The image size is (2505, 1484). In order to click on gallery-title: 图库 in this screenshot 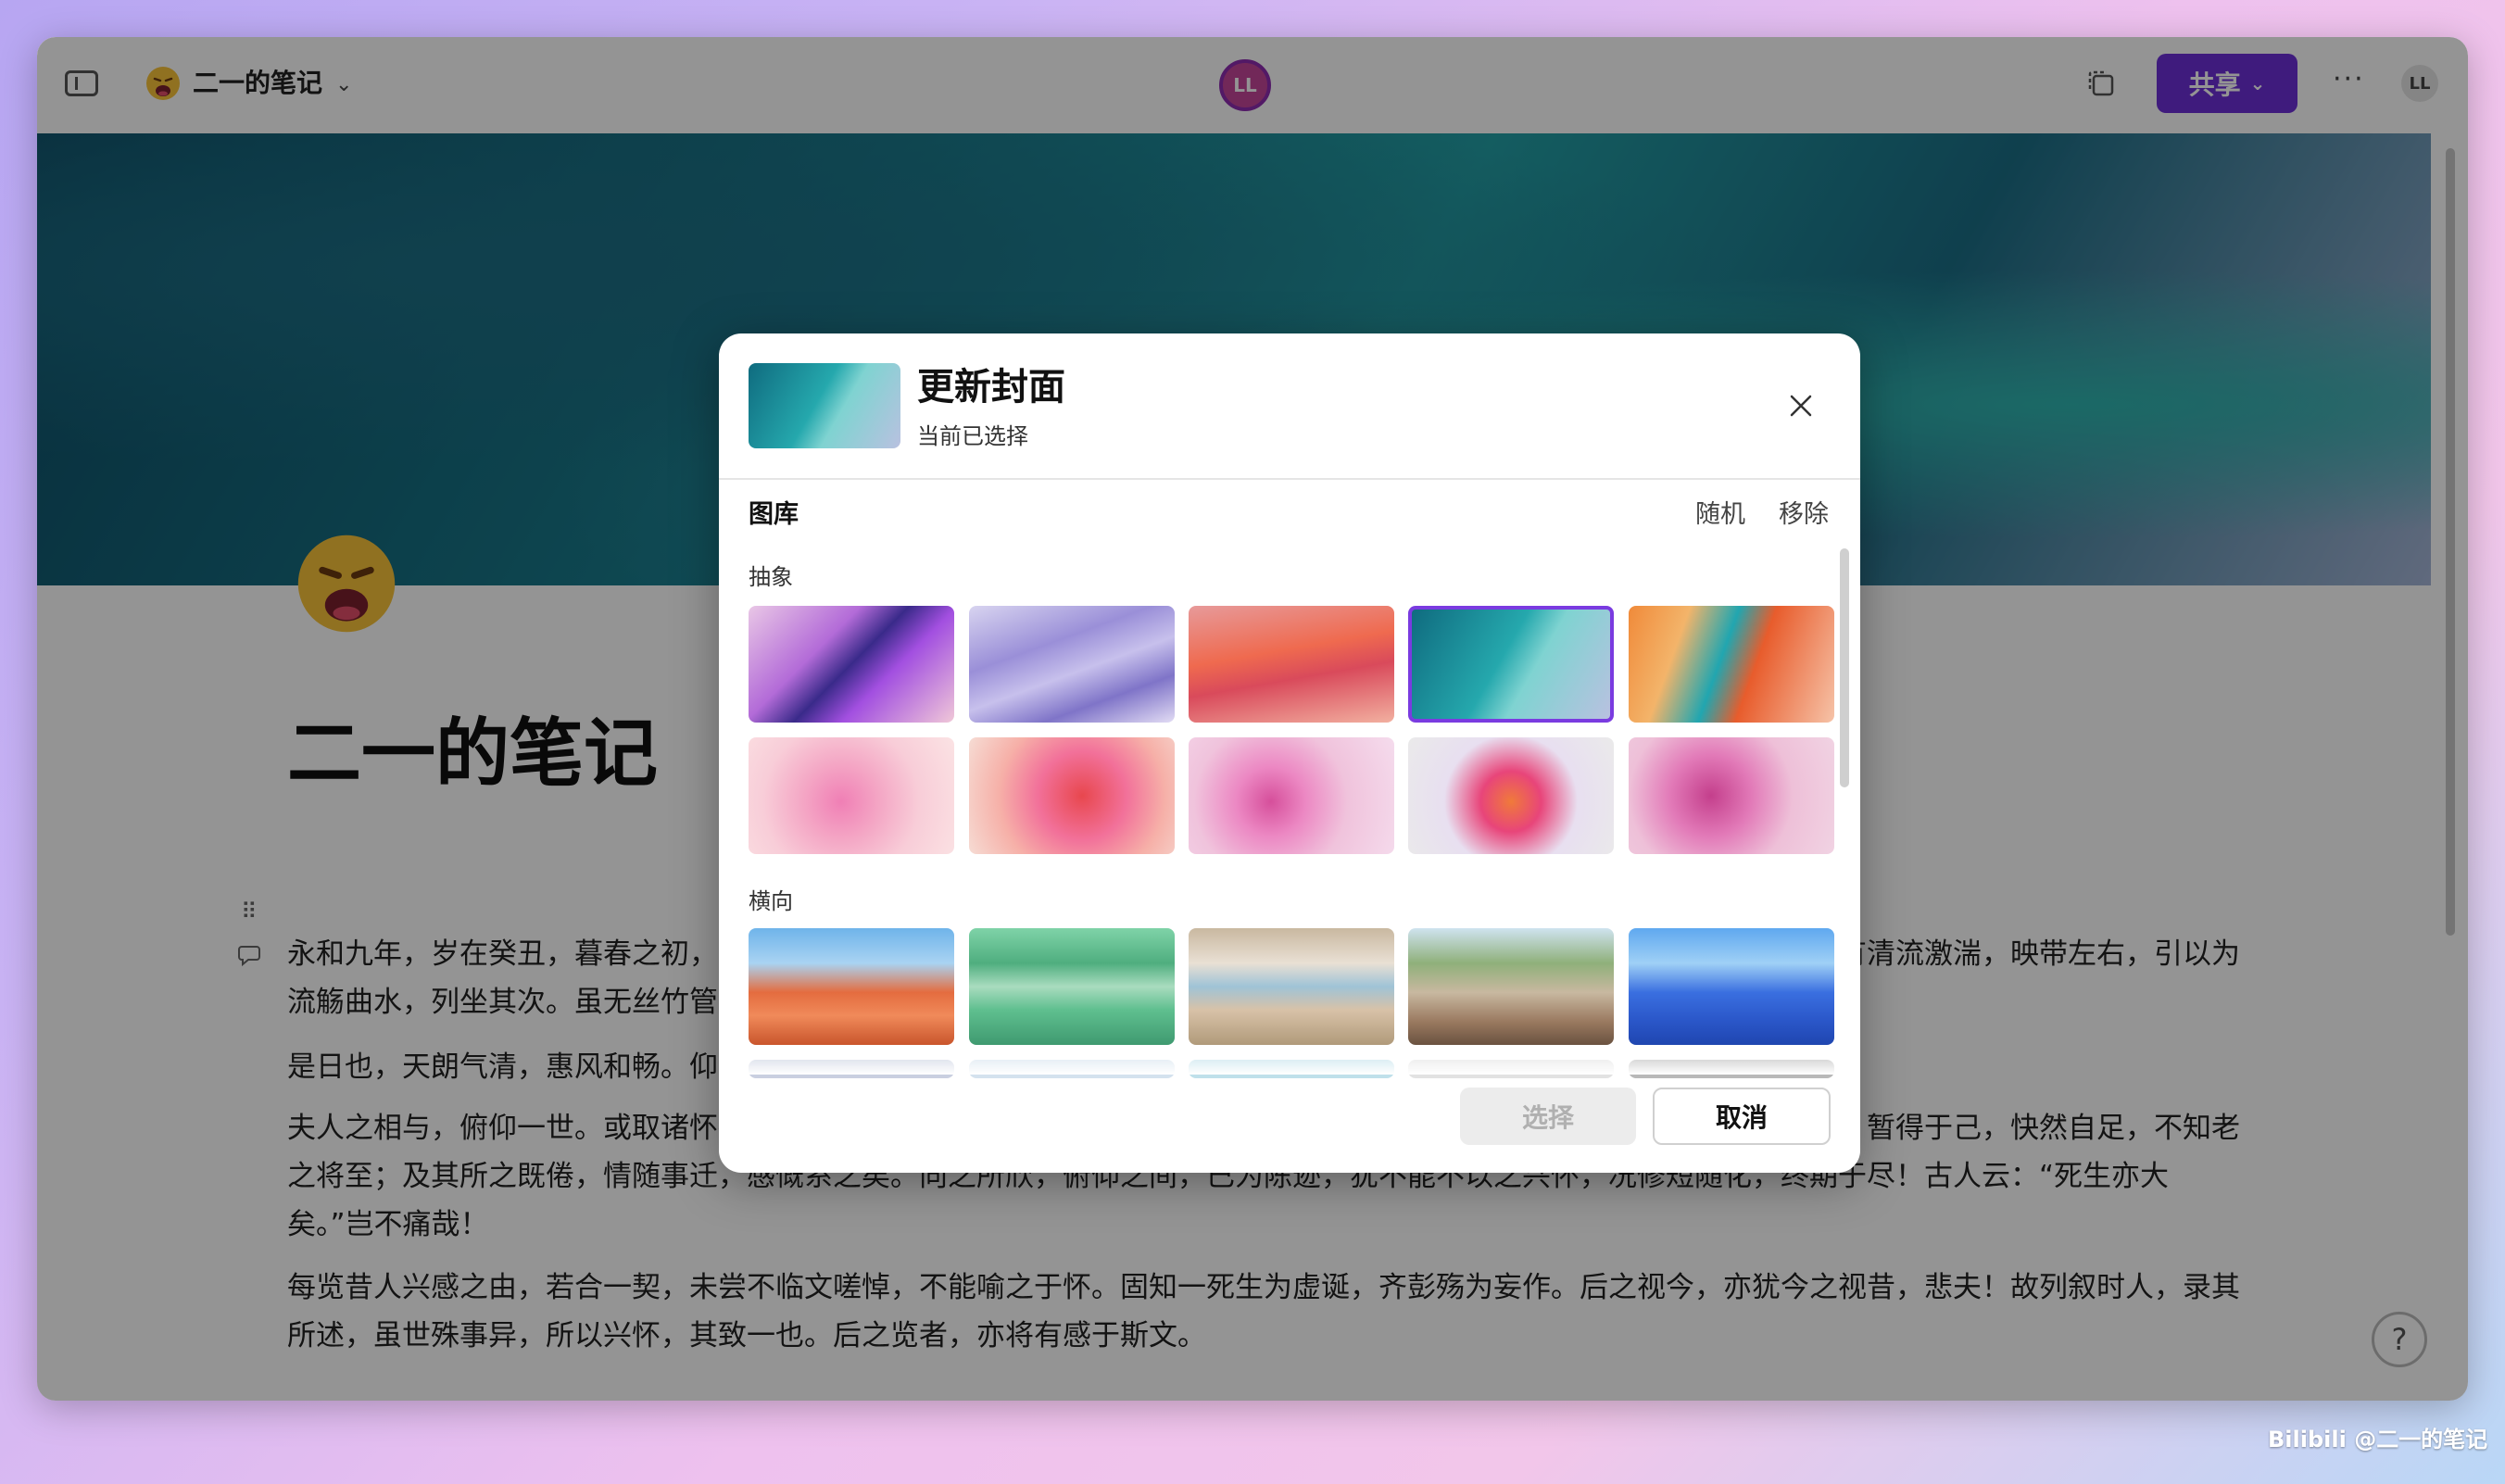, I will do `click(774, 514)`.